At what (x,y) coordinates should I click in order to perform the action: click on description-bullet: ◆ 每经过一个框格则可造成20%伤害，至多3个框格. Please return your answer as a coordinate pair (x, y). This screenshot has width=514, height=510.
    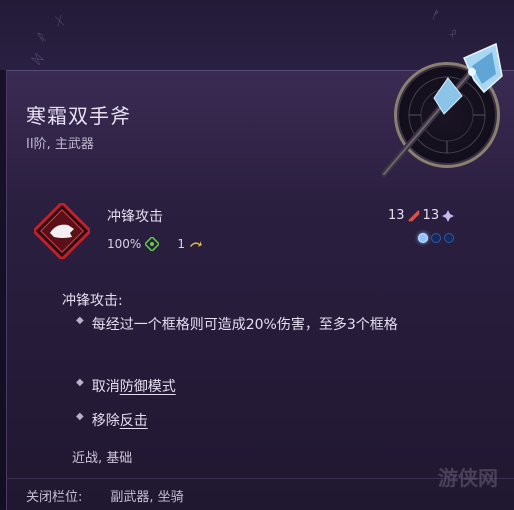
    Looking at the image, I should click on (264, 325).